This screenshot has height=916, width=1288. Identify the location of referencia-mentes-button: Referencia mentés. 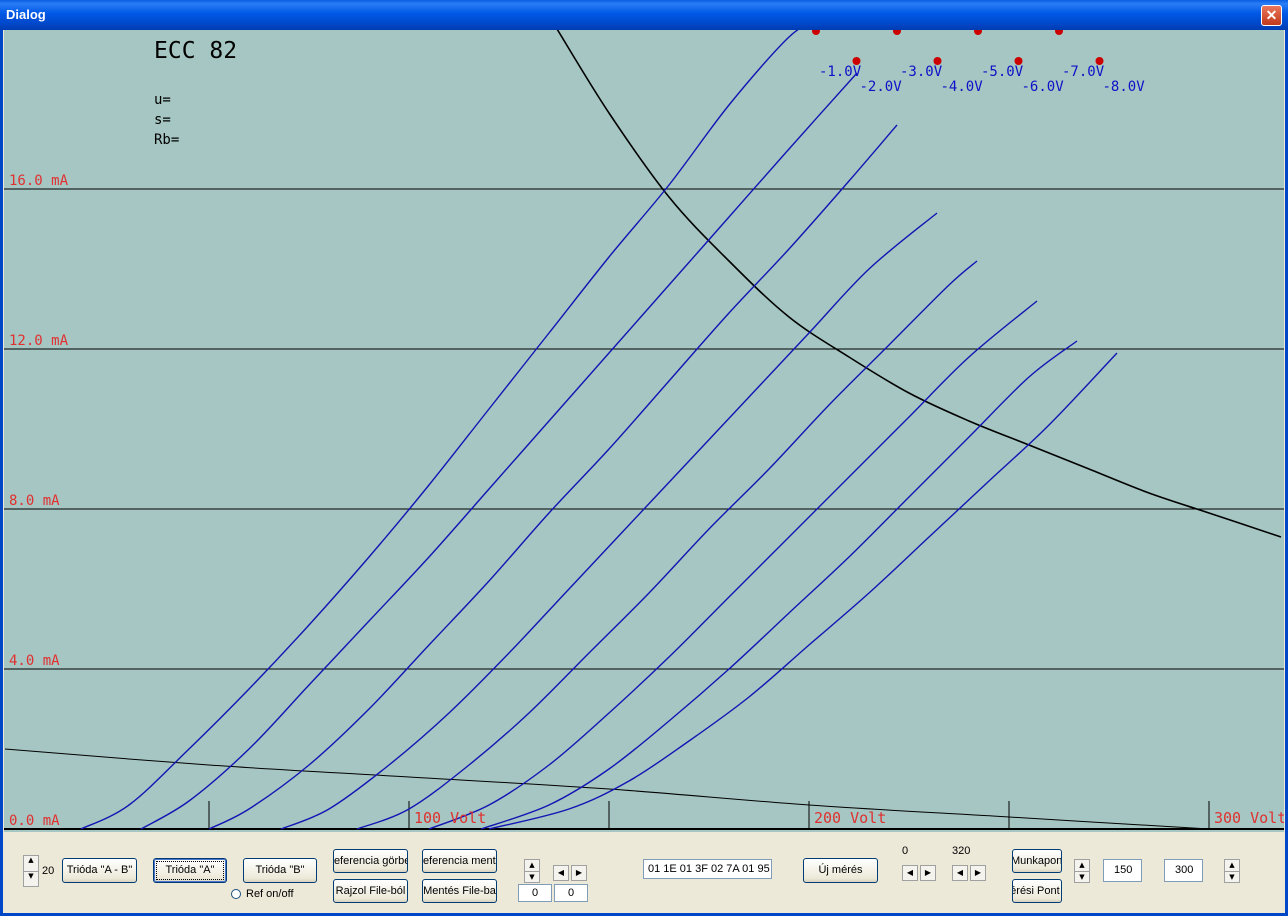
(459, 861).